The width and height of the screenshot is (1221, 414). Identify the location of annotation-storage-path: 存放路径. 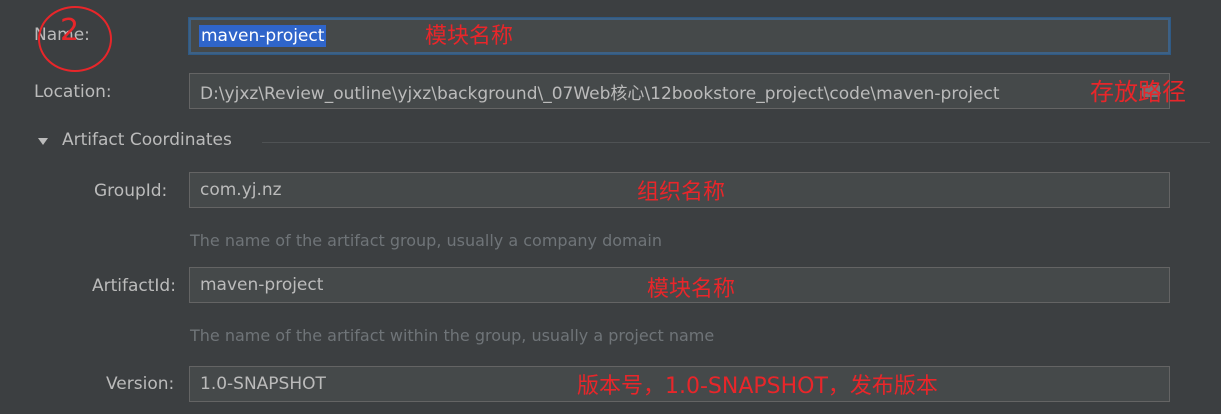
(1138, 92).